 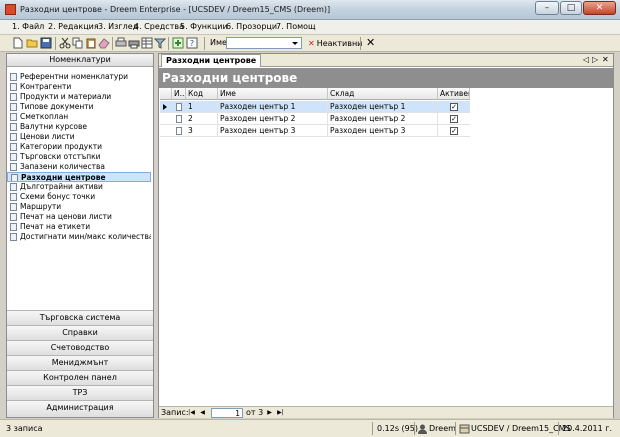 What do you see at coordinates (202, 131) in the screenshot?
I see `cell-code: 3` at bounding box center [202, 131].